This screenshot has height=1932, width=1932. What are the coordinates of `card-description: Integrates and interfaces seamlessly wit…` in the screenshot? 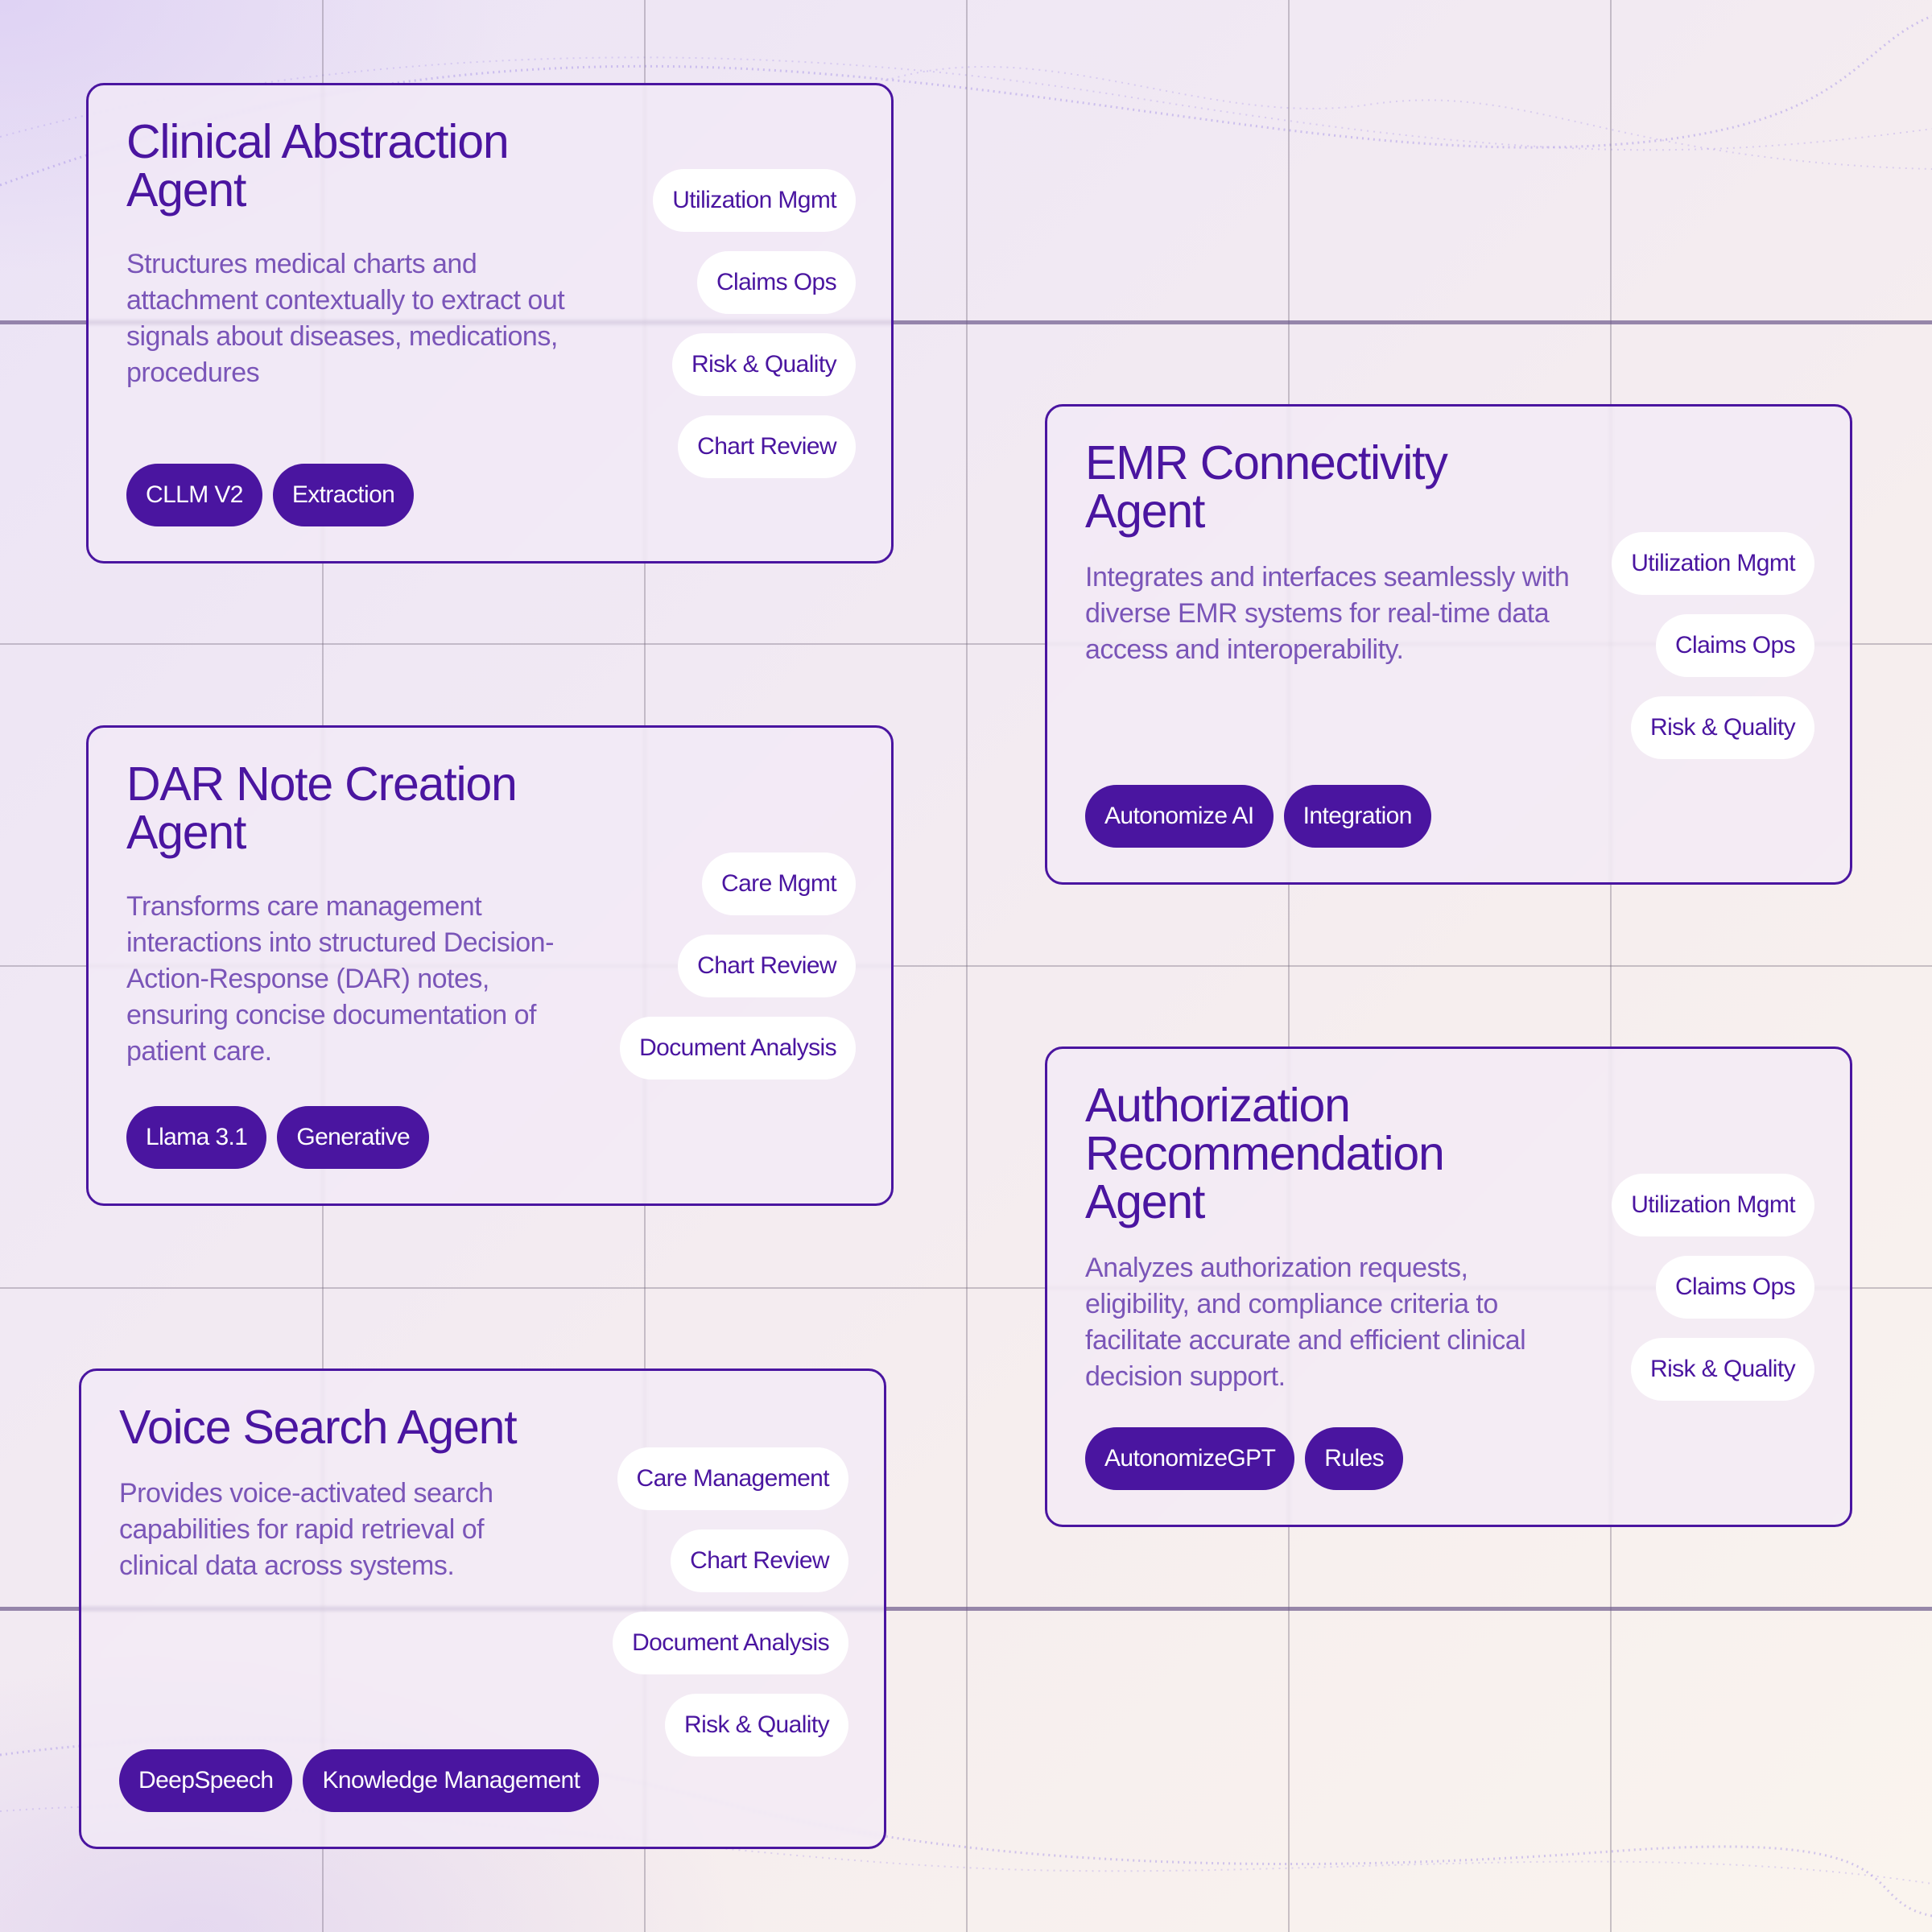 It's located at (1327, 613).